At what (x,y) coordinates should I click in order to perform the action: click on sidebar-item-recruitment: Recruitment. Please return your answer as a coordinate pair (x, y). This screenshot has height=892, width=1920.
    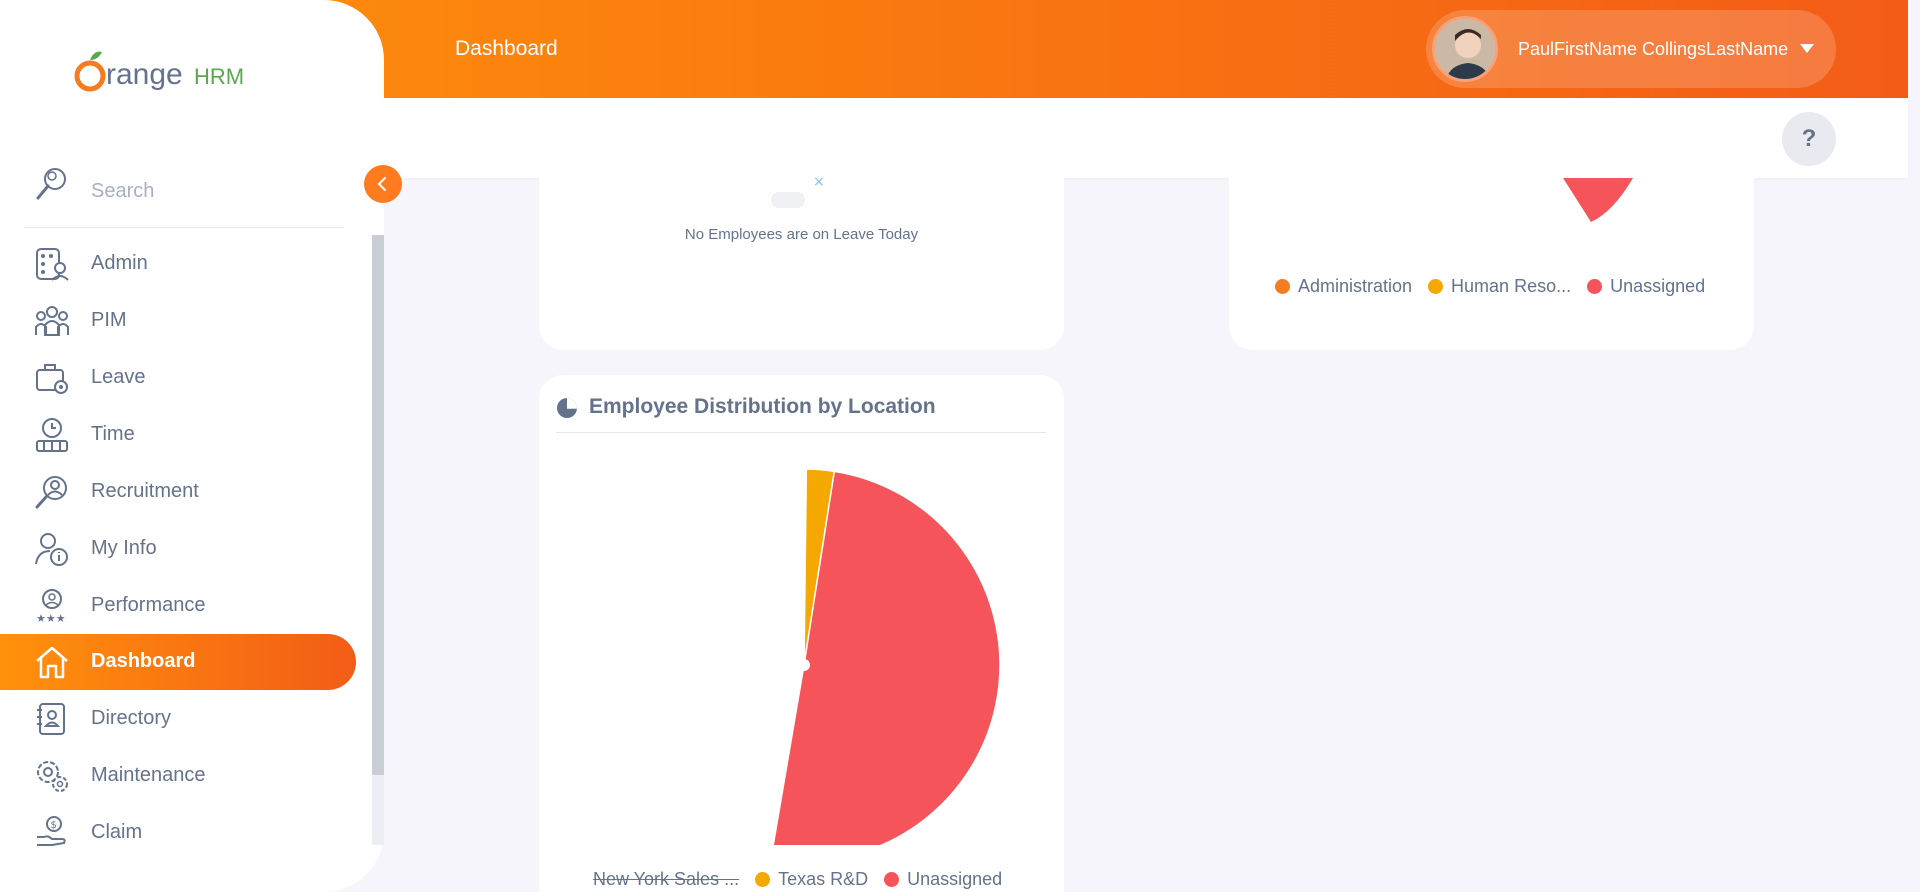
    Looking at the image, I should click on (178, 492).